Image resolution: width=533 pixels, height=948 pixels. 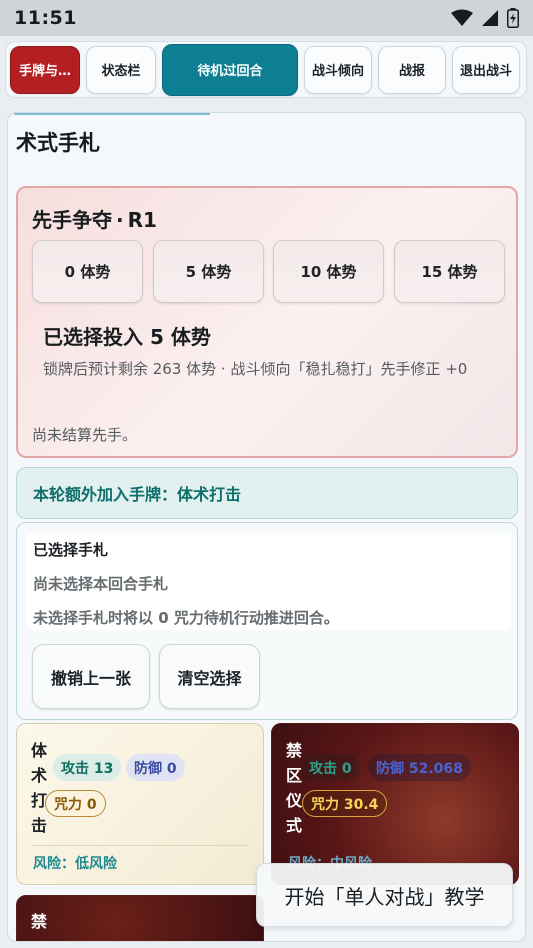 I want to click on status-time: 11:51, so click(x=45, y=18).